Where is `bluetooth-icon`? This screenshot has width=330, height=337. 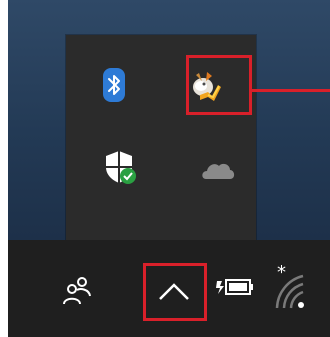 bluetooth-icon is located at coordinates (114, 85).